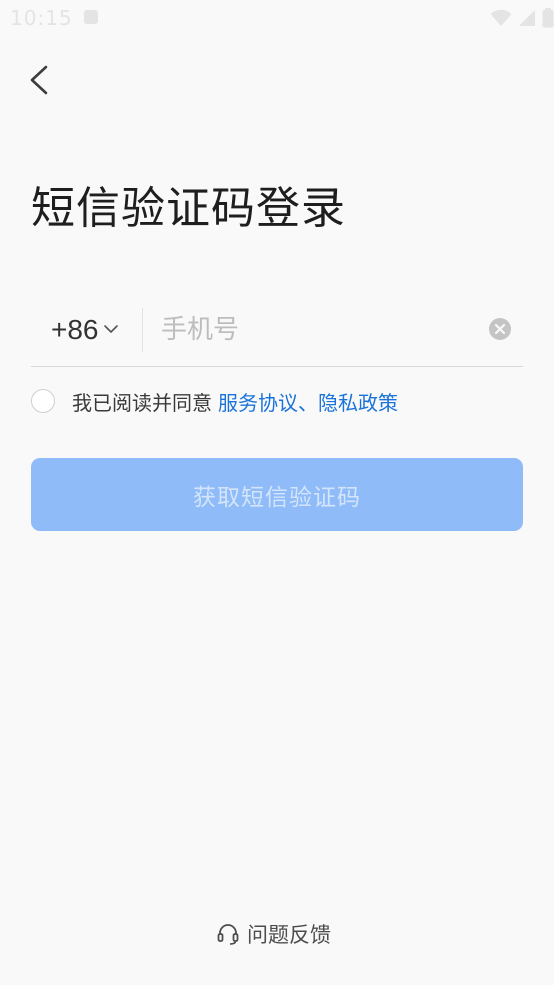 This screenshot has width=554, height=985. I want to click on get-sms-code-button: 获取短信验证码, so click(277, 494).